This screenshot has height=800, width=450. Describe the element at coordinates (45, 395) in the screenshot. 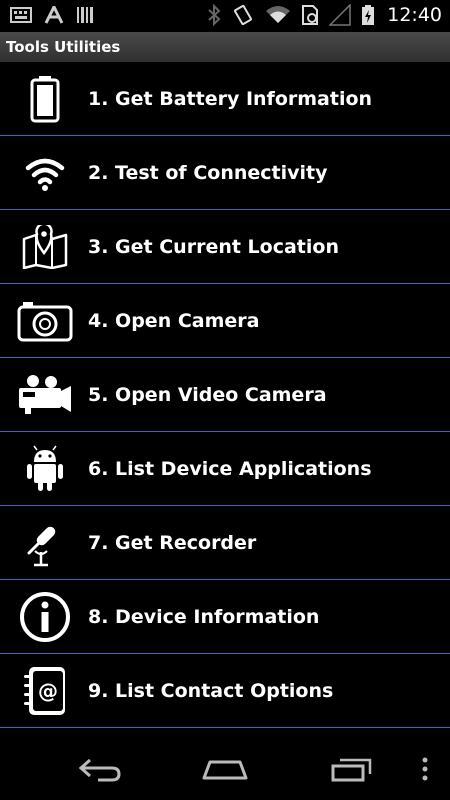

I see `video-camera-icon` at that location.